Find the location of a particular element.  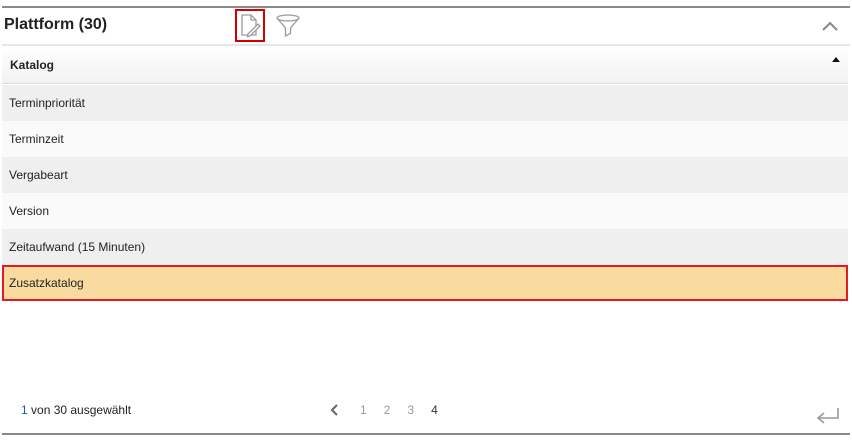

row-label: Zusatzkatalog is located at coordinates (46, 283).